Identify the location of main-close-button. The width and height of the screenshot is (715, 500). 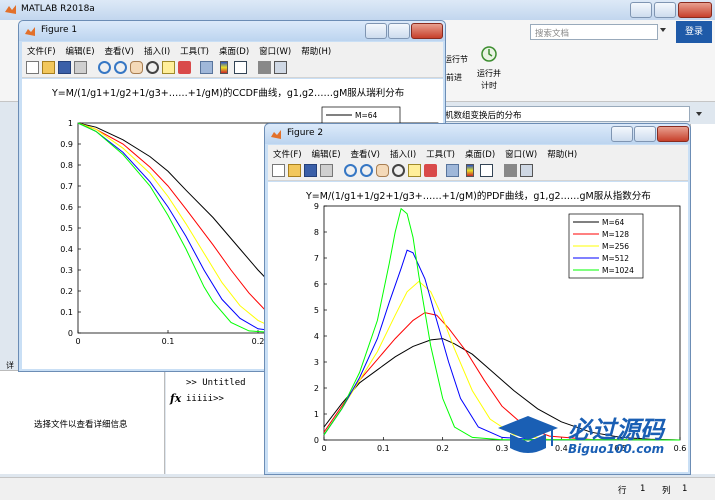
(695, 10).